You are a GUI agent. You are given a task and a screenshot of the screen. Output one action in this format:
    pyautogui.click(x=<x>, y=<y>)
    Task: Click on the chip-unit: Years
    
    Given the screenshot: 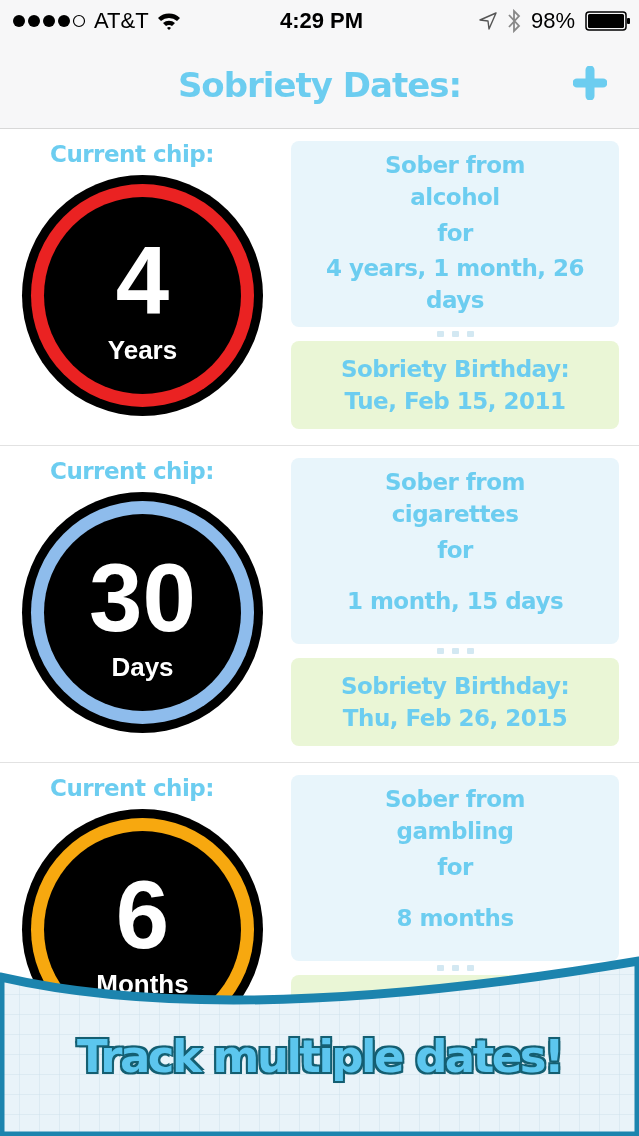 What is the action you would take?
    pyautogui.click(x=142, y=350)
    